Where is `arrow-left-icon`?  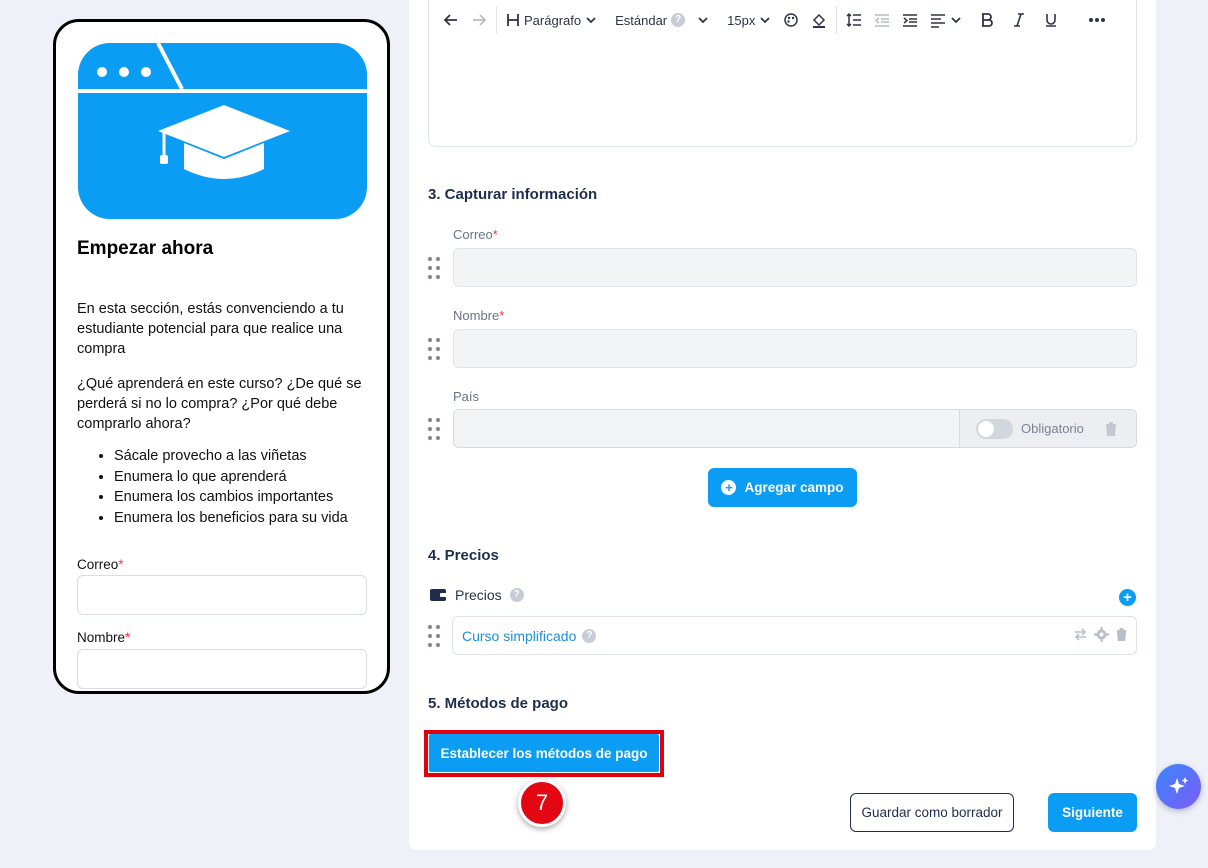
arrow-left-icon is located at coordinates (450, 20).